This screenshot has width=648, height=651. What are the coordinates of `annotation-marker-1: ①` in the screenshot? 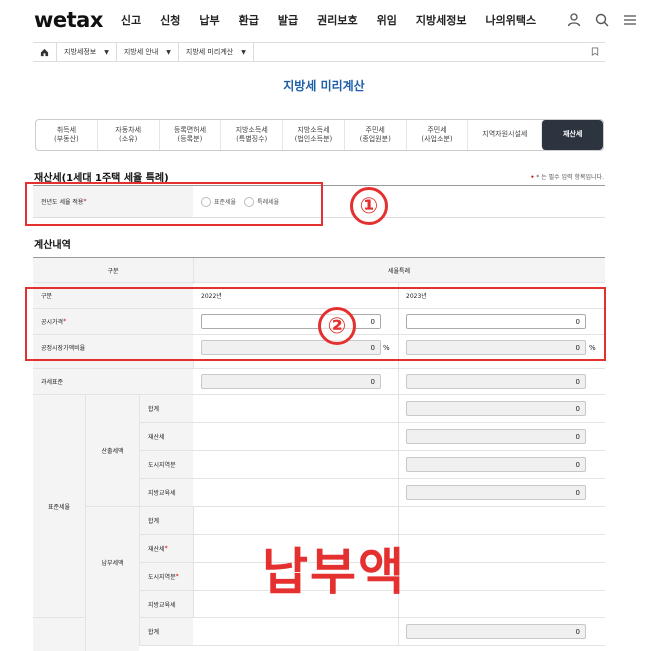 It's located at (369, 206).